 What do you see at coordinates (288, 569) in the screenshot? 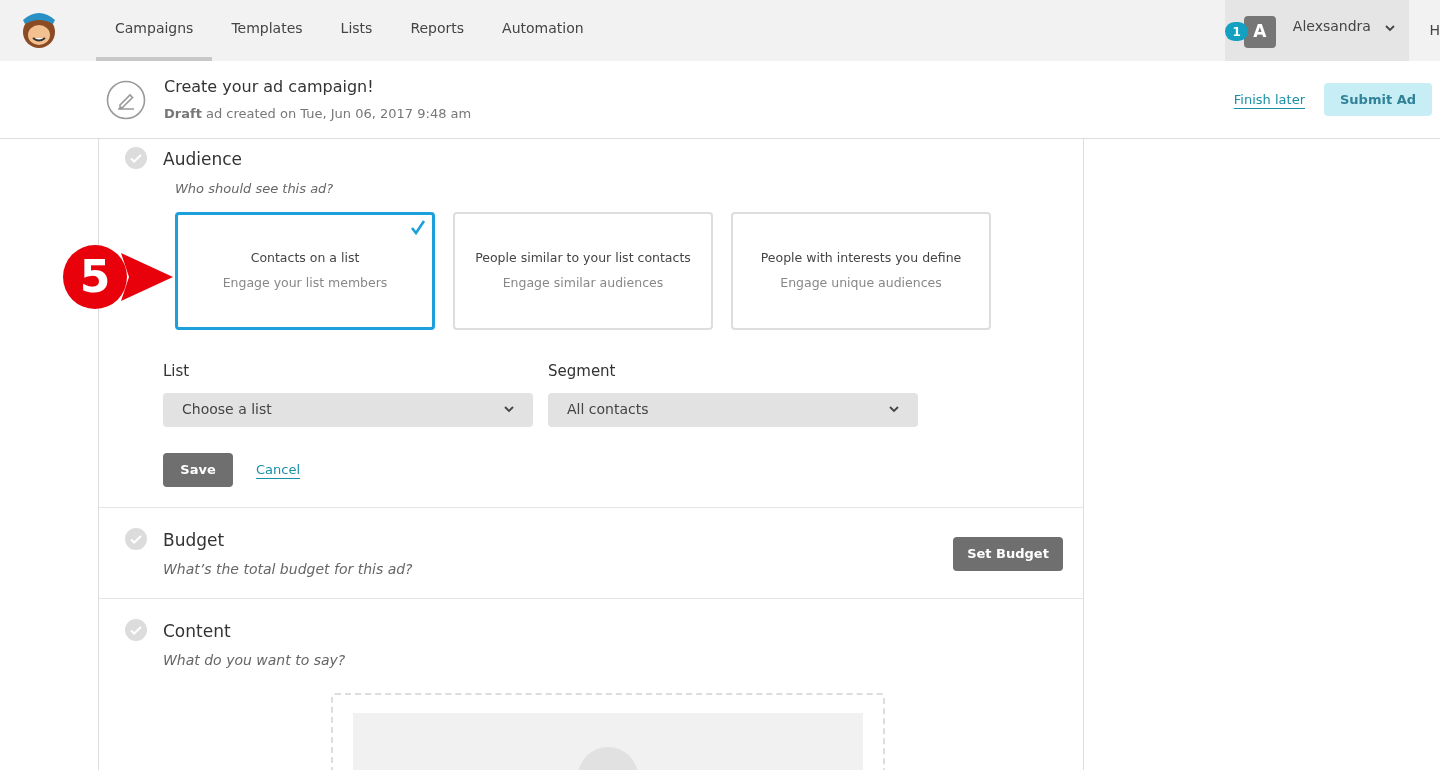
I see `section-question: What’s the total budget for this ad?` at bounding box center [288, 569].